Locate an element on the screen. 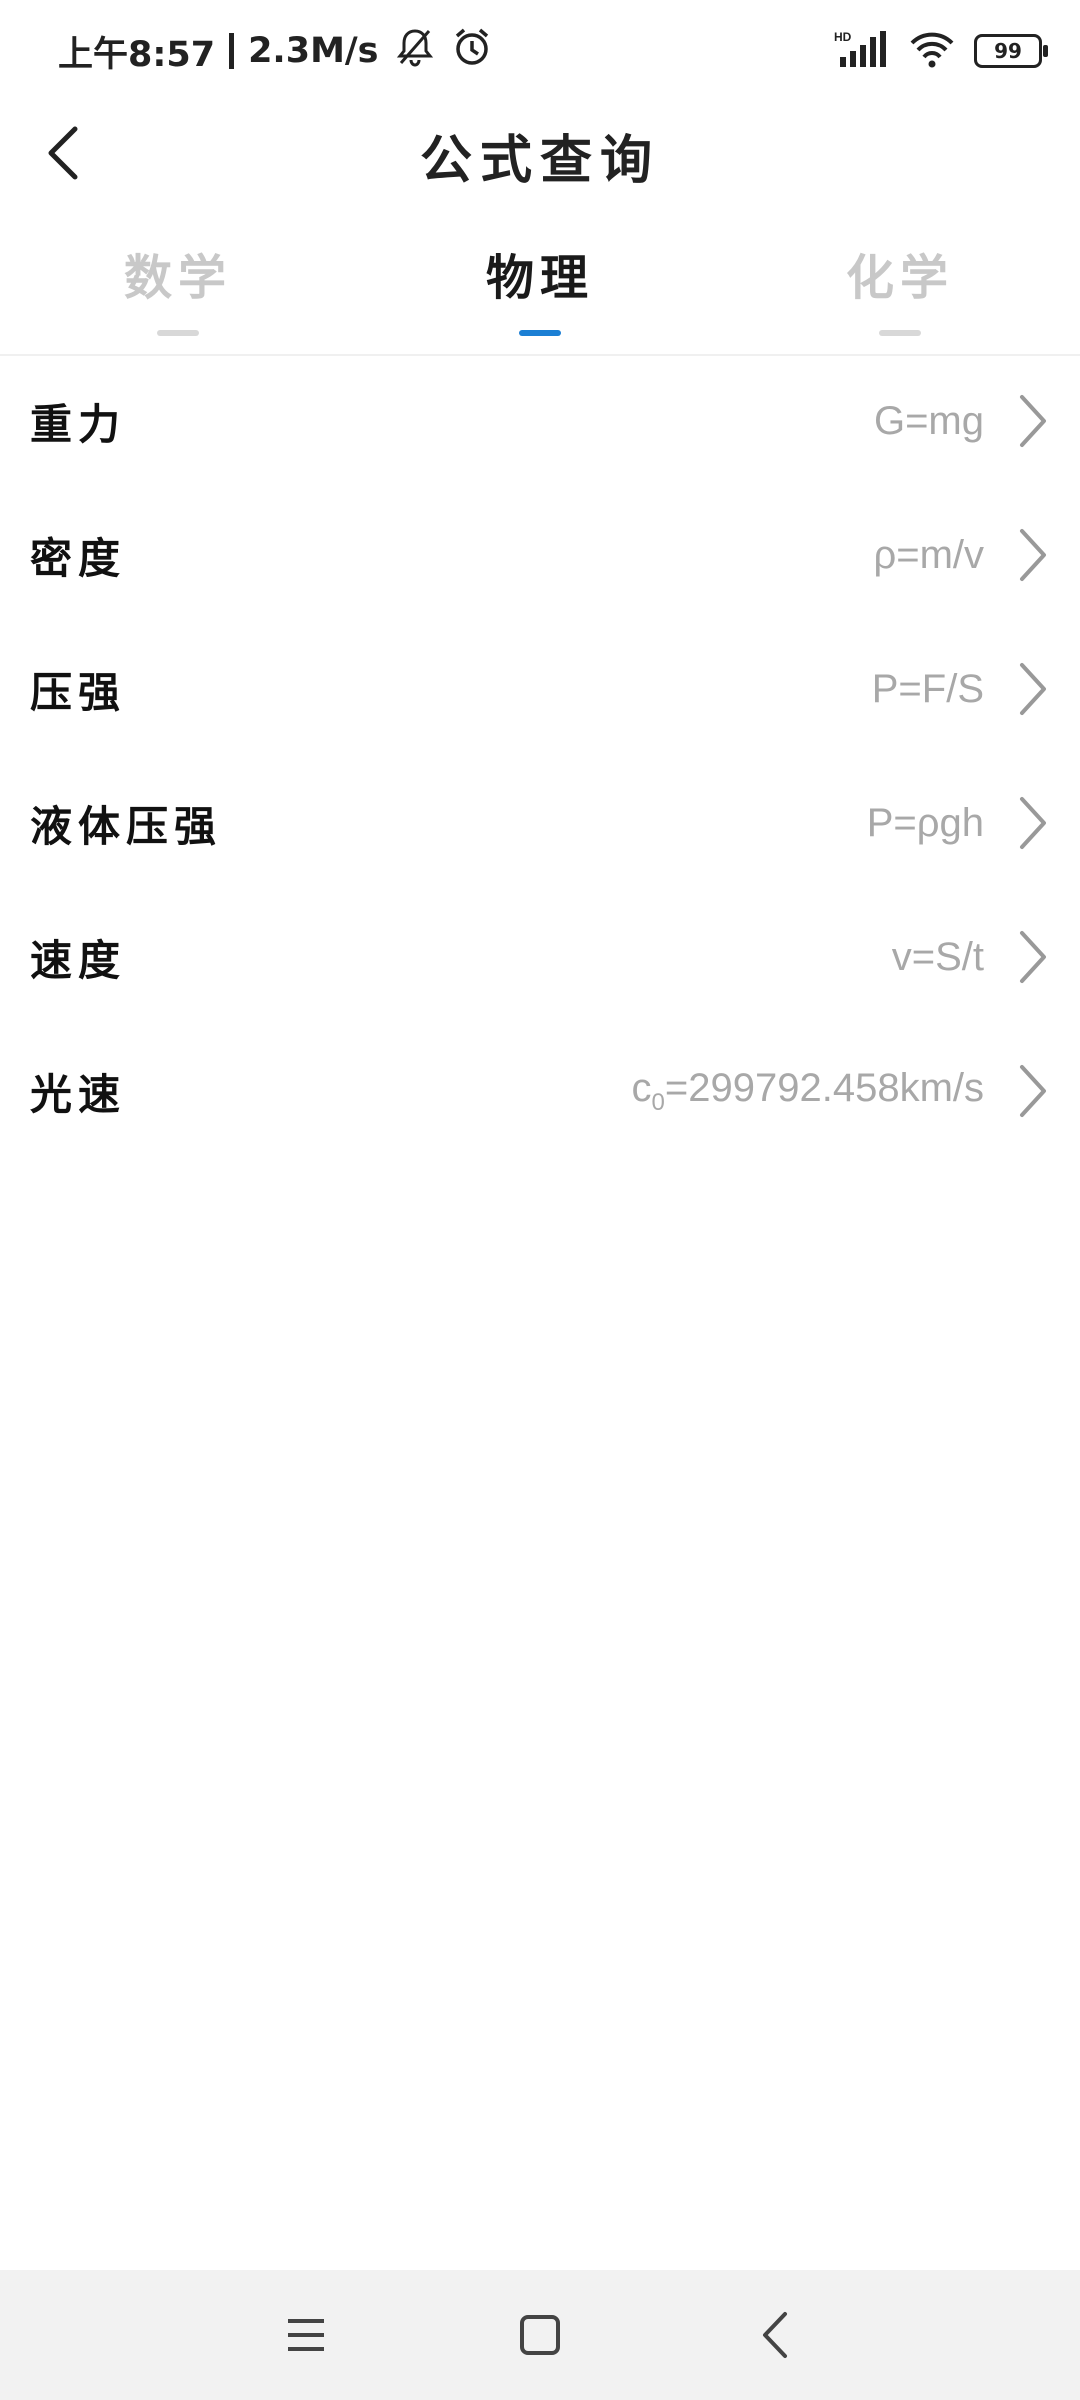 This screenshot has height=2400, width=1080. bell-muted-icon is located at coordinates (415, 51).